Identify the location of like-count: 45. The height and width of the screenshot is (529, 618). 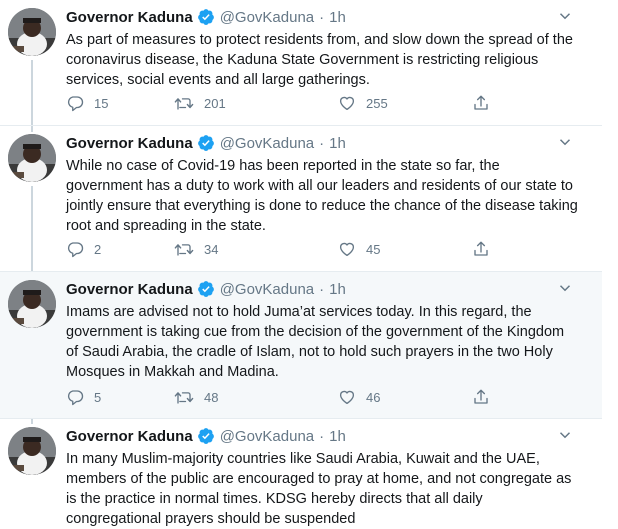
(373, 249).